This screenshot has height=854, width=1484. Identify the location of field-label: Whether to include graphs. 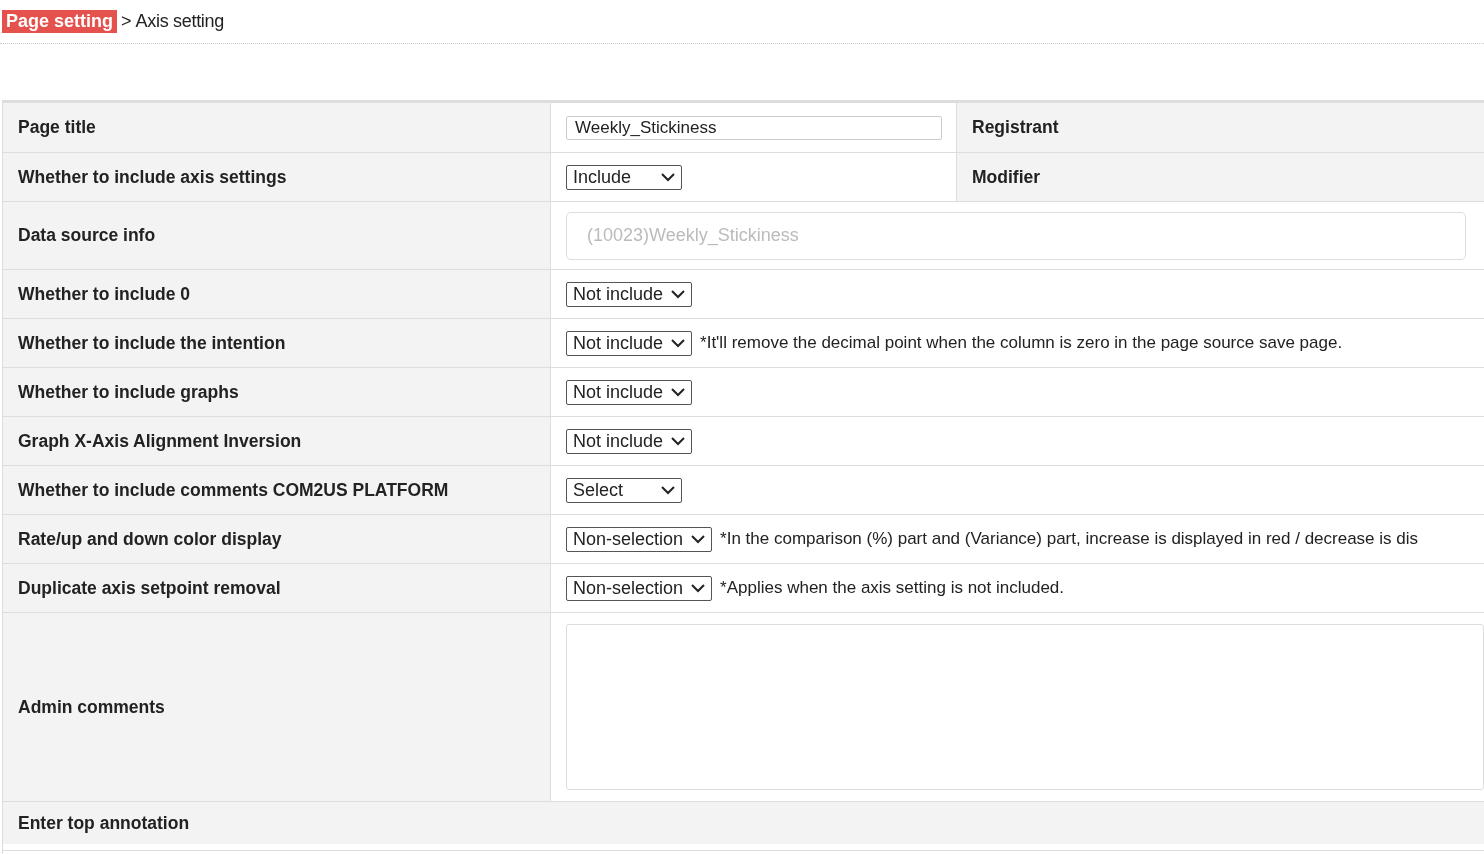
(277, 392).